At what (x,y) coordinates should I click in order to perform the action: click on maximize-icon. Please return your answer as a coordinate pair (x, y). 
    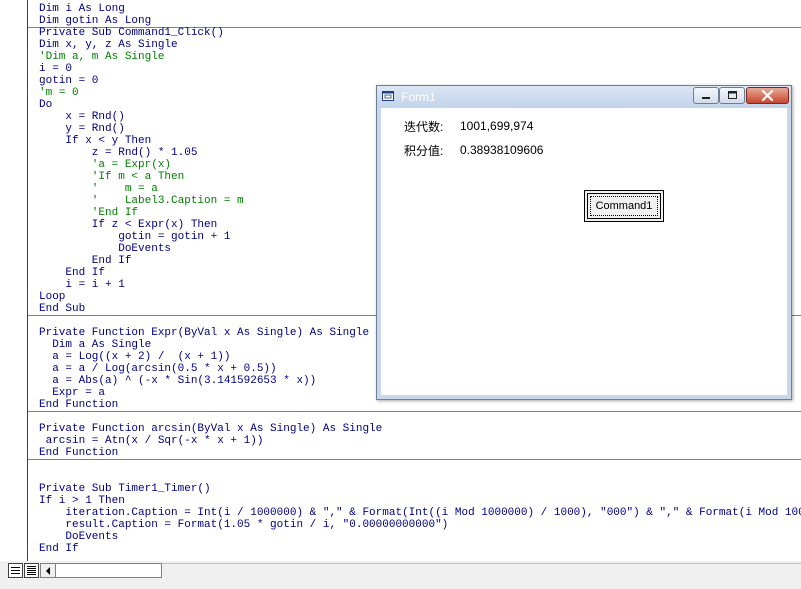
    Looking at the image, I should click on (732, 95).